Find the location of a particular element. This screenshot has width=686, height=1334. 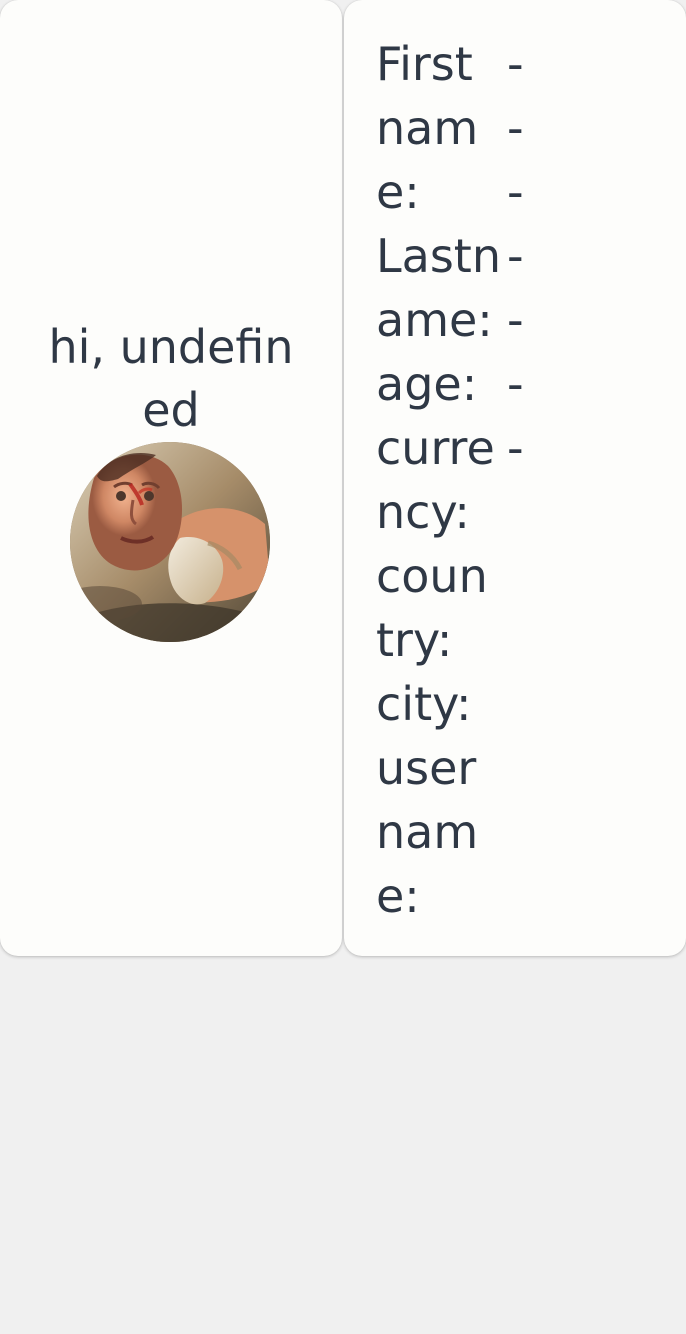

first-name-value: - is located at coordinates (515, 64).